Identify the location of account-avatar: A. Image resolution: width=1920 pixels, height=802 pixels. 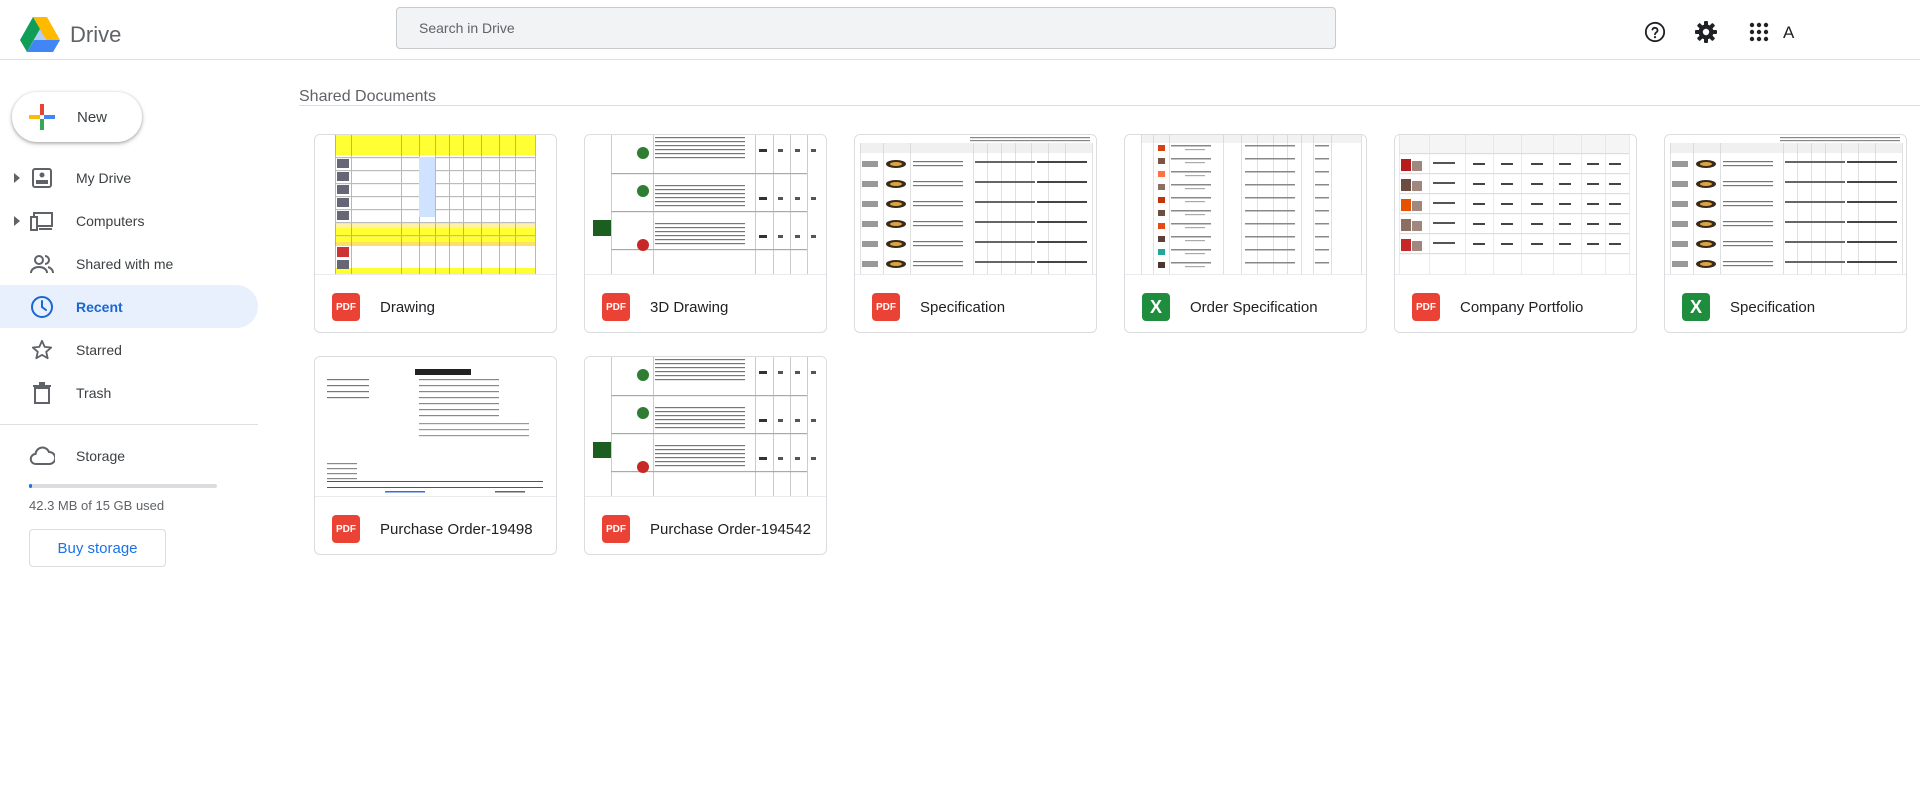
(1788, 33).